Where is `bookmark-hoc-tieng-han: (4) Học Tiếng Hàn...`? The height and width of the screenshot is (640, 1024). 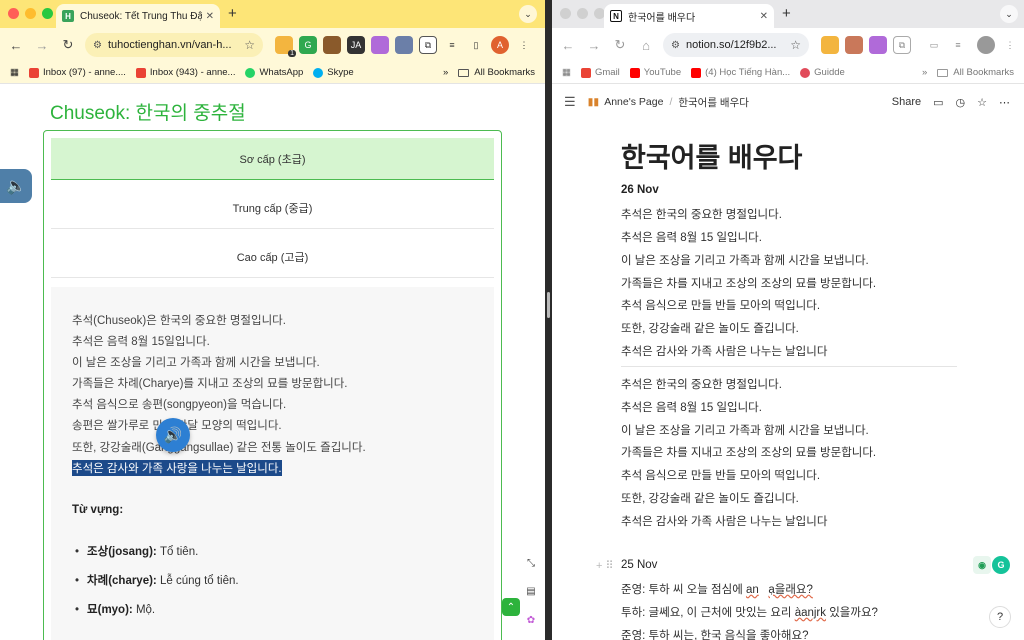 bookmark-hoc-tieng-han: (4) Học Tiếng Hàn... is located at coordinates (740, 72).